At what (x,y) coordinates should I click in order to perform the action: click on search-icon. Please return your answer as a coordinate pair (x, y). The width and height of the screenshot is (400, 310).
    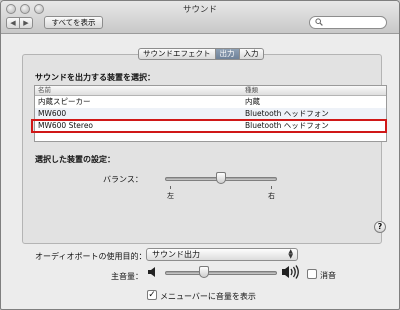
    Looking at the image, I should click on (319, 23).